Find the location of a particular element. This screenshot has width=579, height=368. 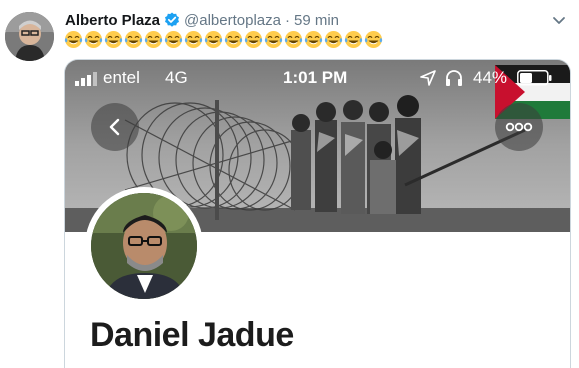

author-name: Alberto Plaza is located at coordinates (112, 20).